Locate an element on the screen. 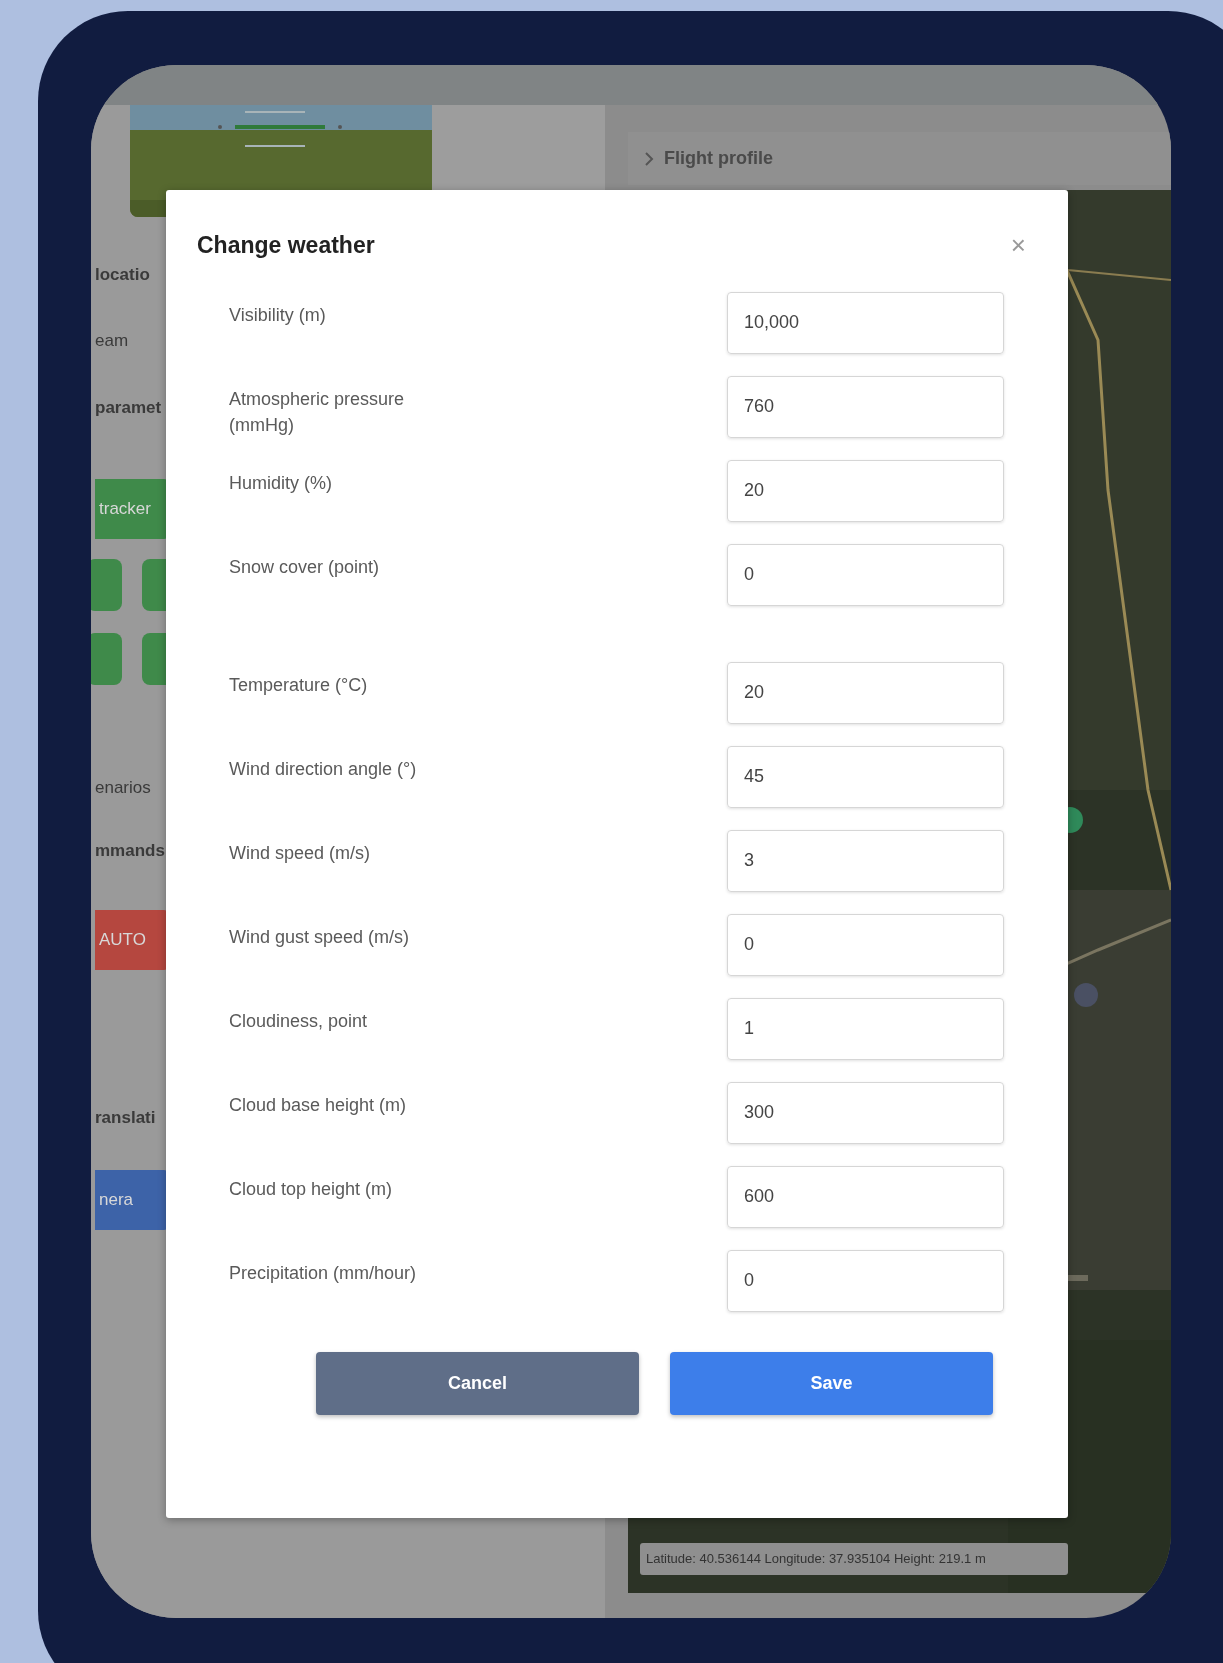 Image resolution: width=1223 pixels, height=1663 pixels. field-label: Humidity (%) is located at coordinates (281, 483).